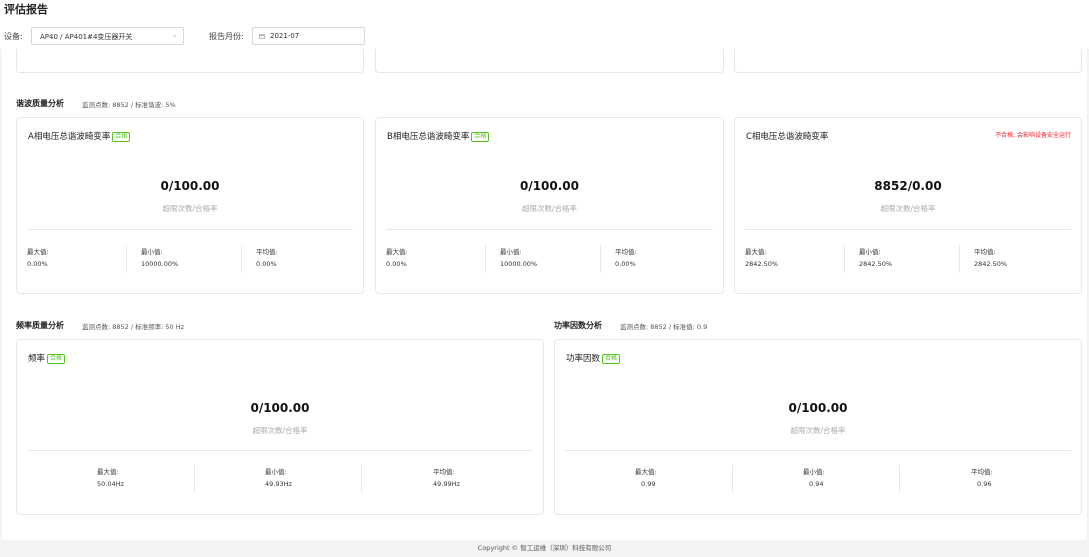  What do you see at coordinates (133, 327) in the screenshot?
I see `frequency-section-meta: 监测点数: 8852 / 标准频率: 50 Hz` at bounding box center [133, 327].